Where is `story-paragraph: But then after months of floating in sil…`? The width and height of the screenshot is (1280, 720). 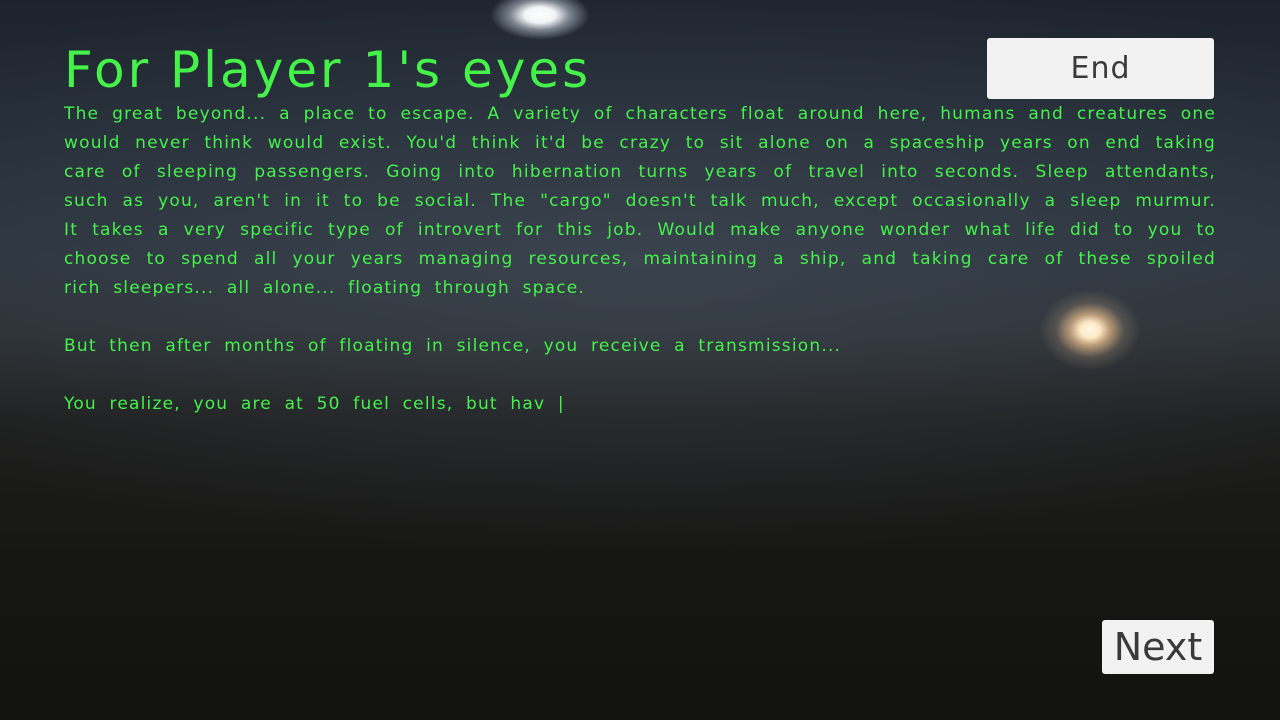 story-paragraph: But then after months of floating in sil… is located at coordinates (453, 346).